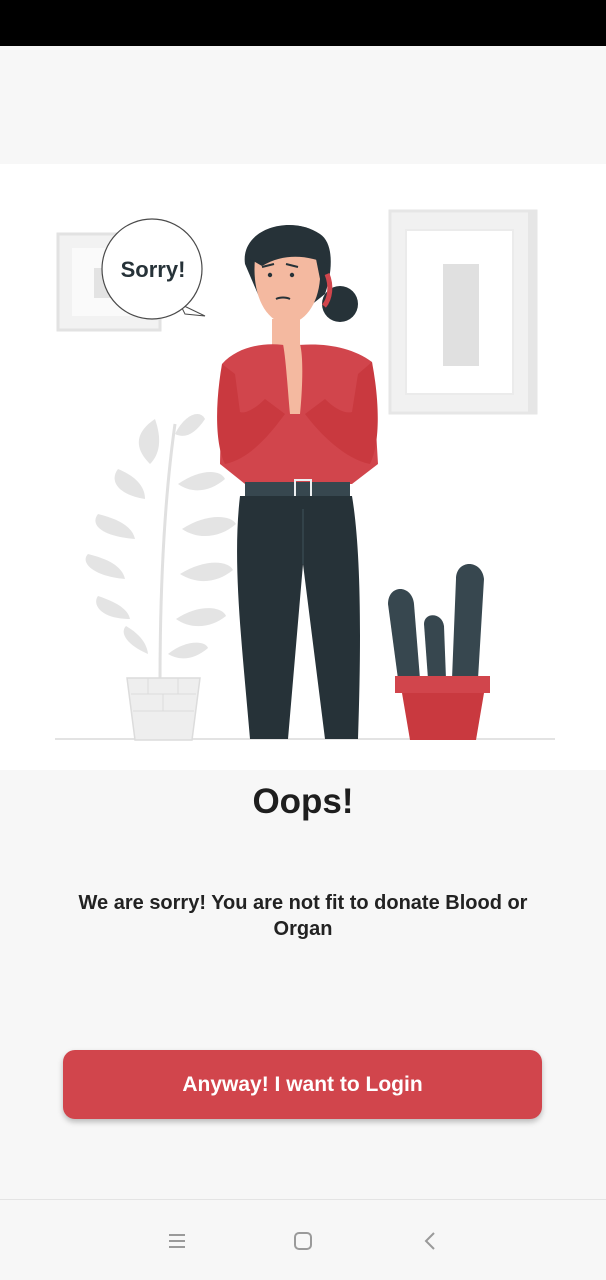 The height and width of the screenshot is (1280, 606). I want to click on speech-bubble-text: Sorry!, so click(153, 269).